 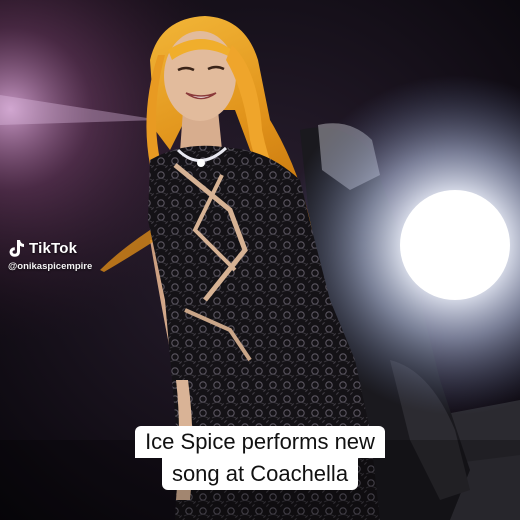 I want to click on caption-line-2: song at Coachella, so click(x=260, y=474).